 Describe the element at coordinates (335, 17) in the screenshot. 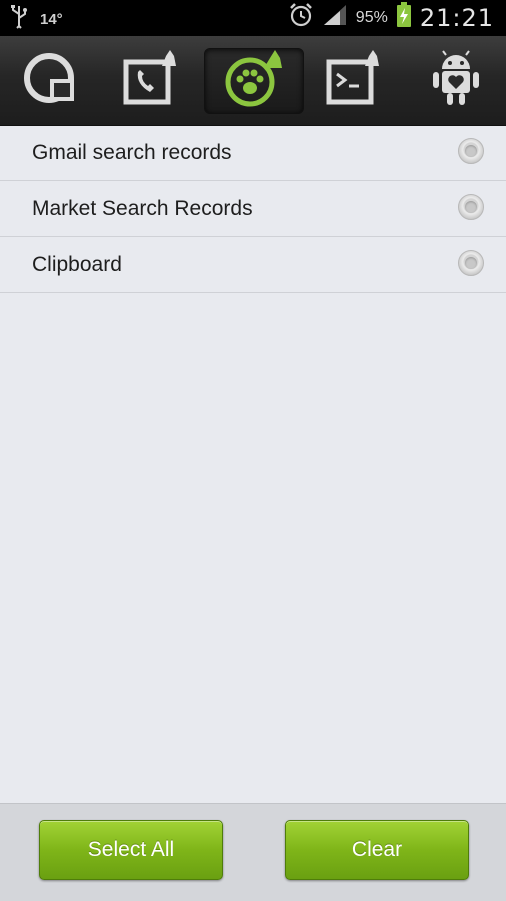

I see `signal-icon` at that location.